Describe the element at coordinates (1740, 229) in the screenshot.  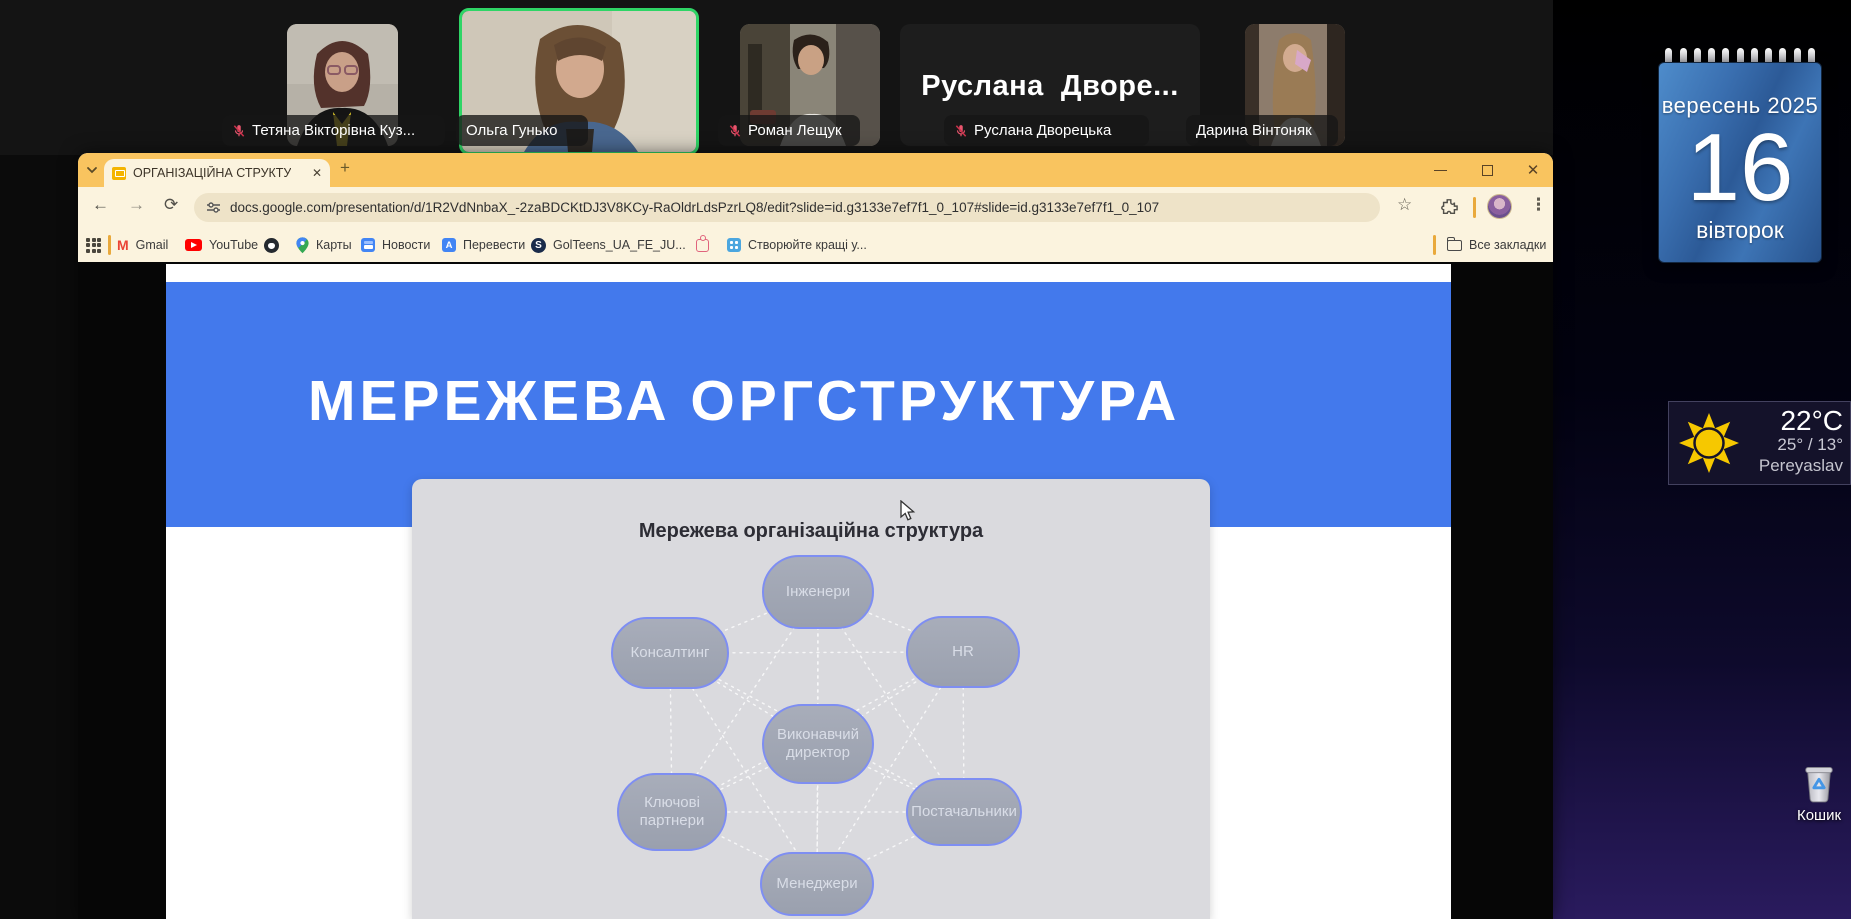
I see `calendar-weekday: вівторок` at that location.